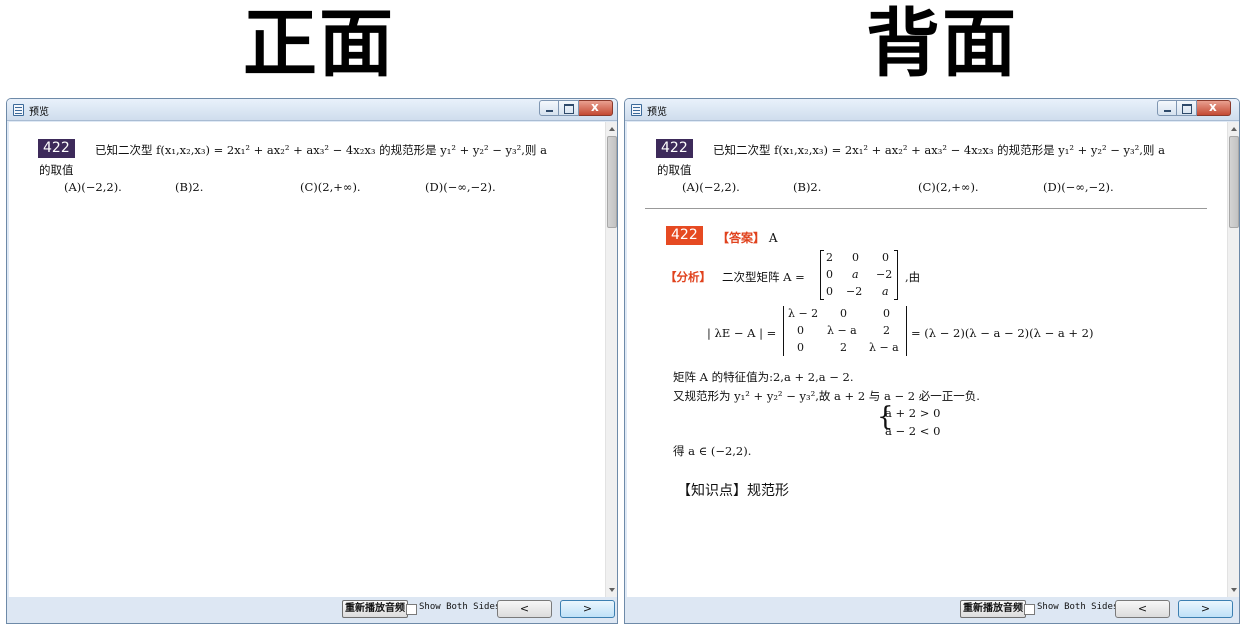 This screenshot has width=1249, height=626. What do you see at coordinates (684, 235) in the screenshot?
I see `answer-number-badge: 422` at bounding box center [684, 235].